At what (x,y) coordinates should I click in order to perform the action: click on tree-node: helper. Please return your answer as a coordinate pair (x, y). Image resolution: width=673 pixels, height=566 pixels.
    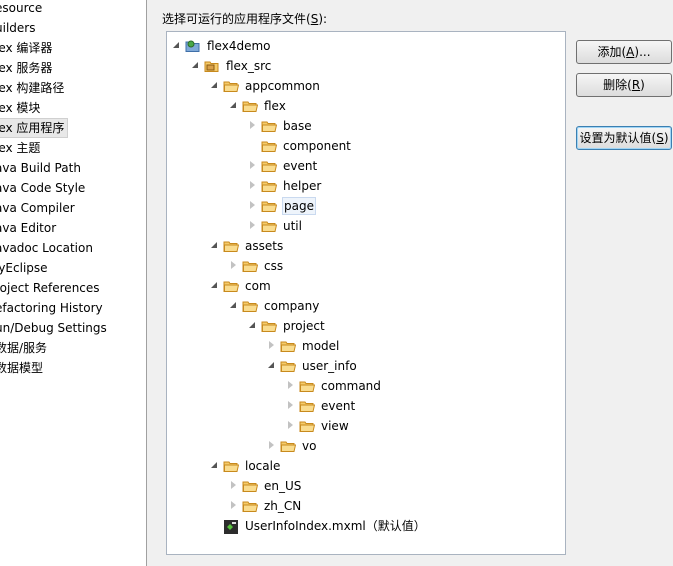
    Looking at the image, I should click on (366, 186).